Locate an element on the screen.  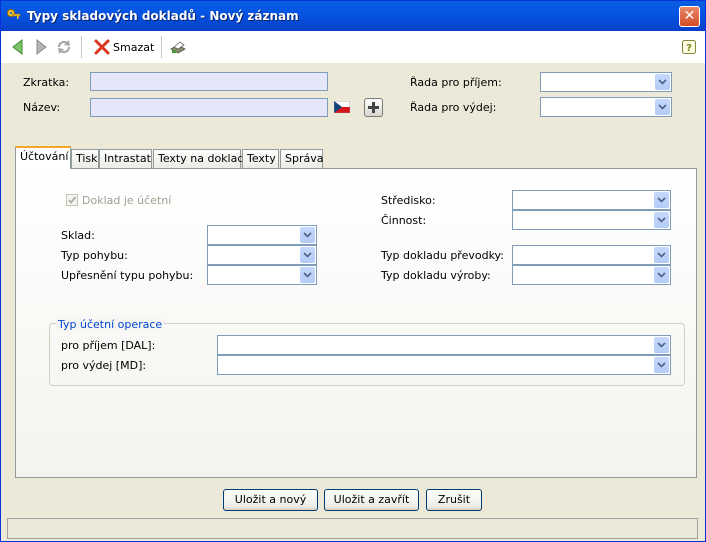
doklad-ucetni-checkbox is located at coordinates (72, 200).